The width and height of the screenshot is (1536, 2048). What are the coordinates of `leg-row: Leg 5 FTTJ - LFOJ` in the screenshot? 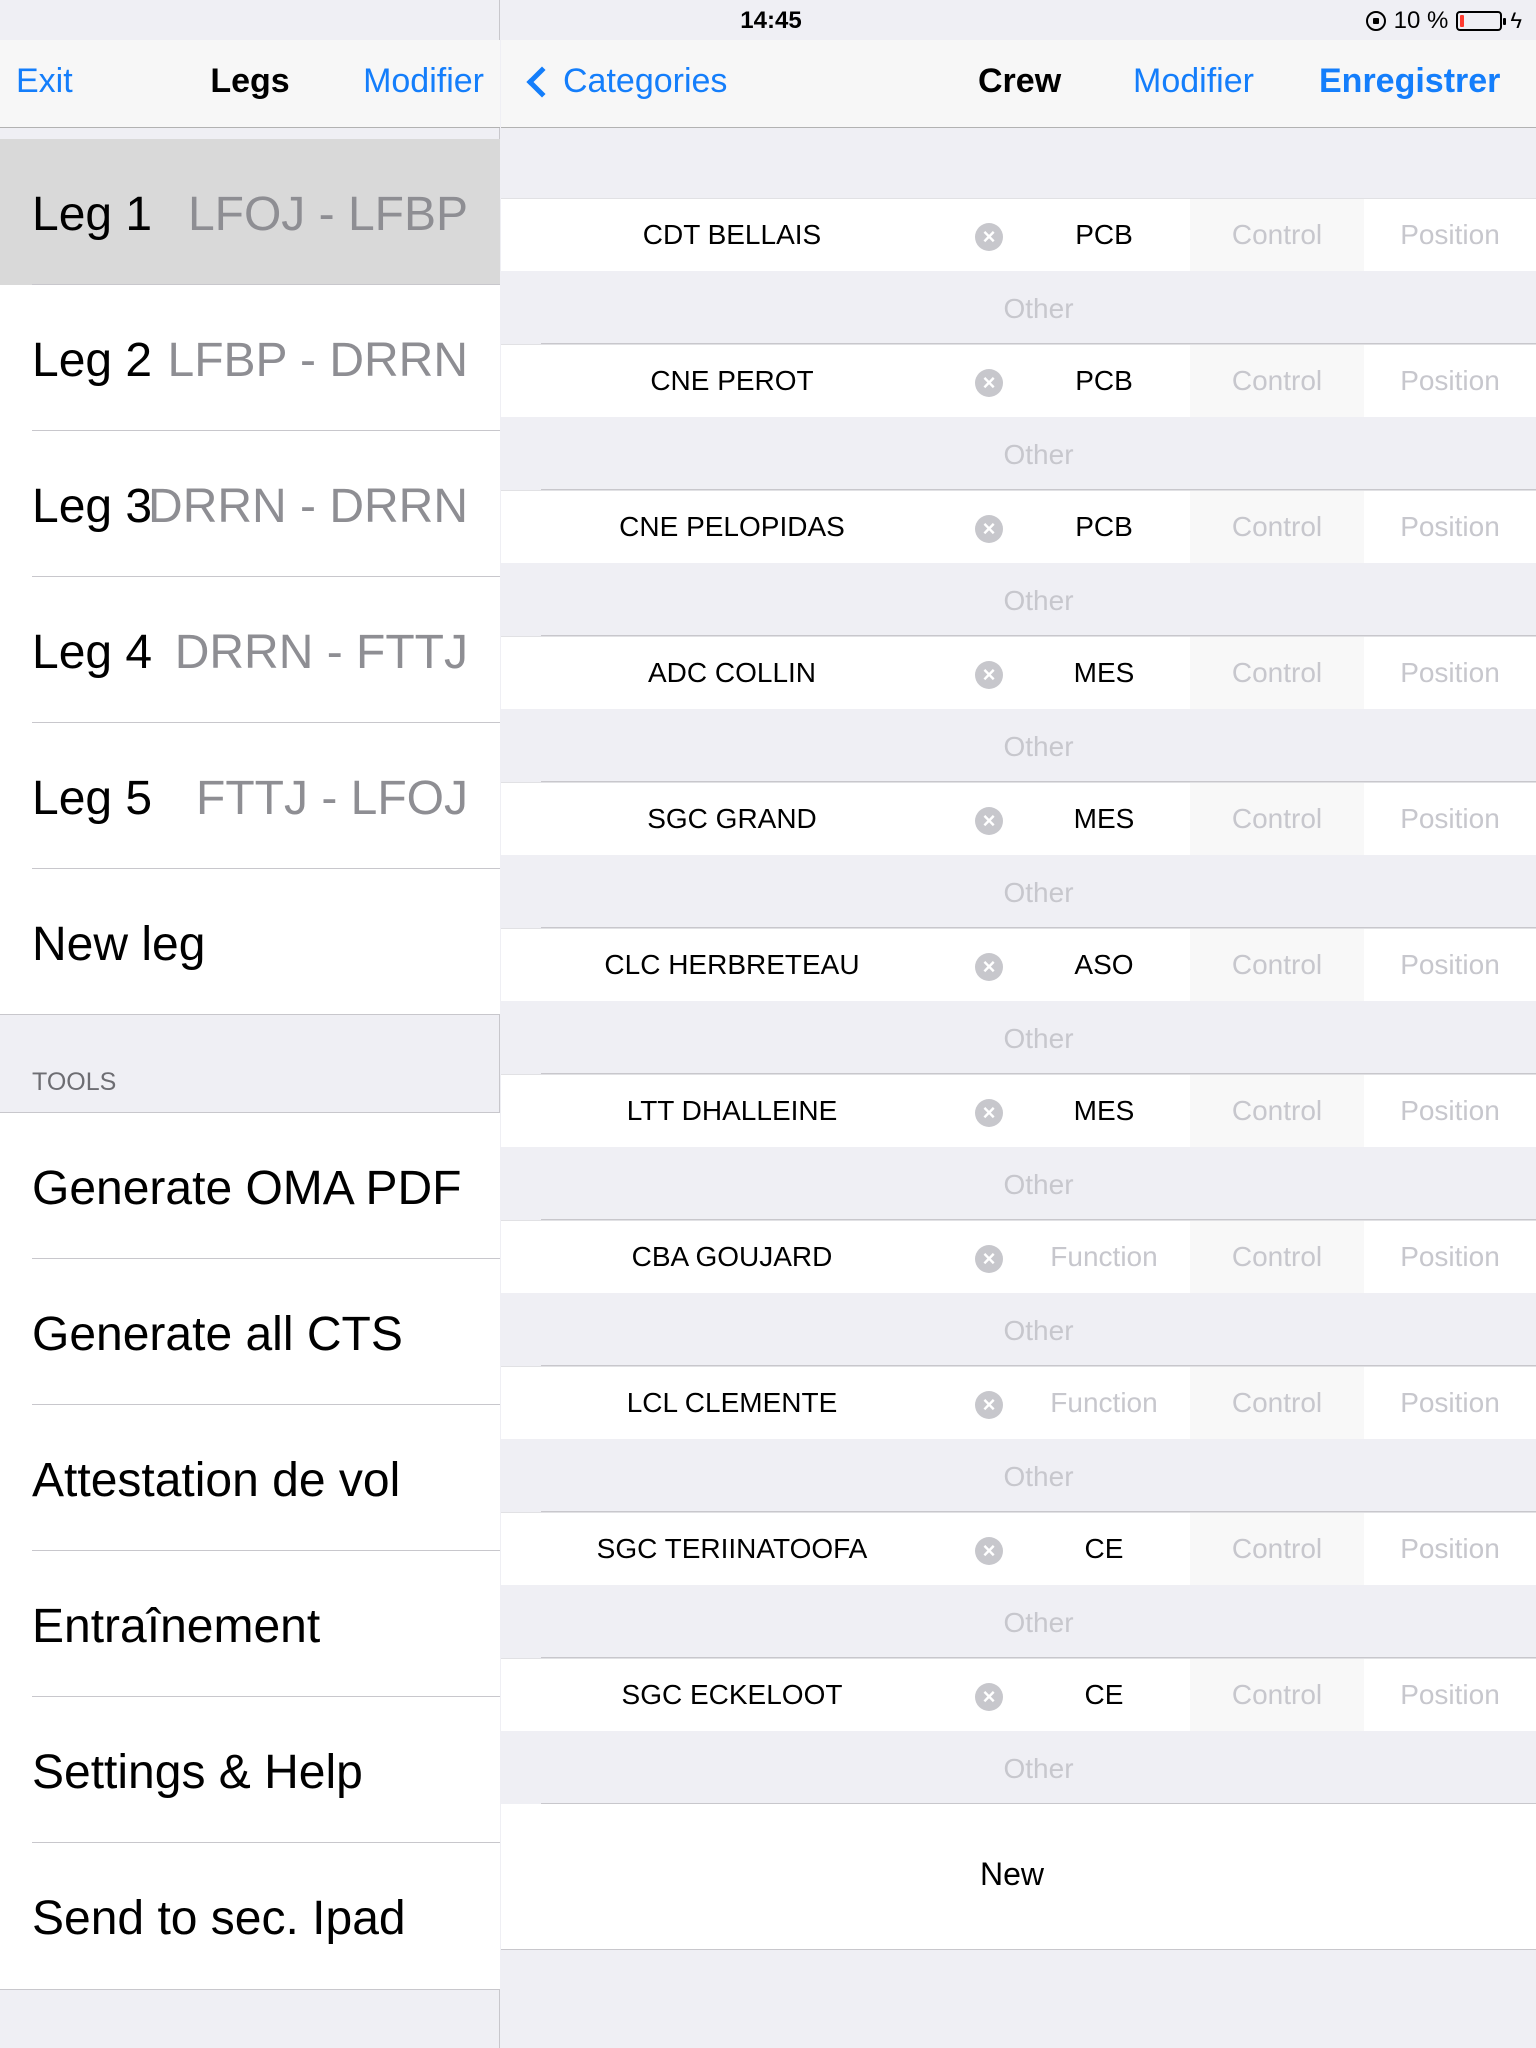 It's located at (250, 796).